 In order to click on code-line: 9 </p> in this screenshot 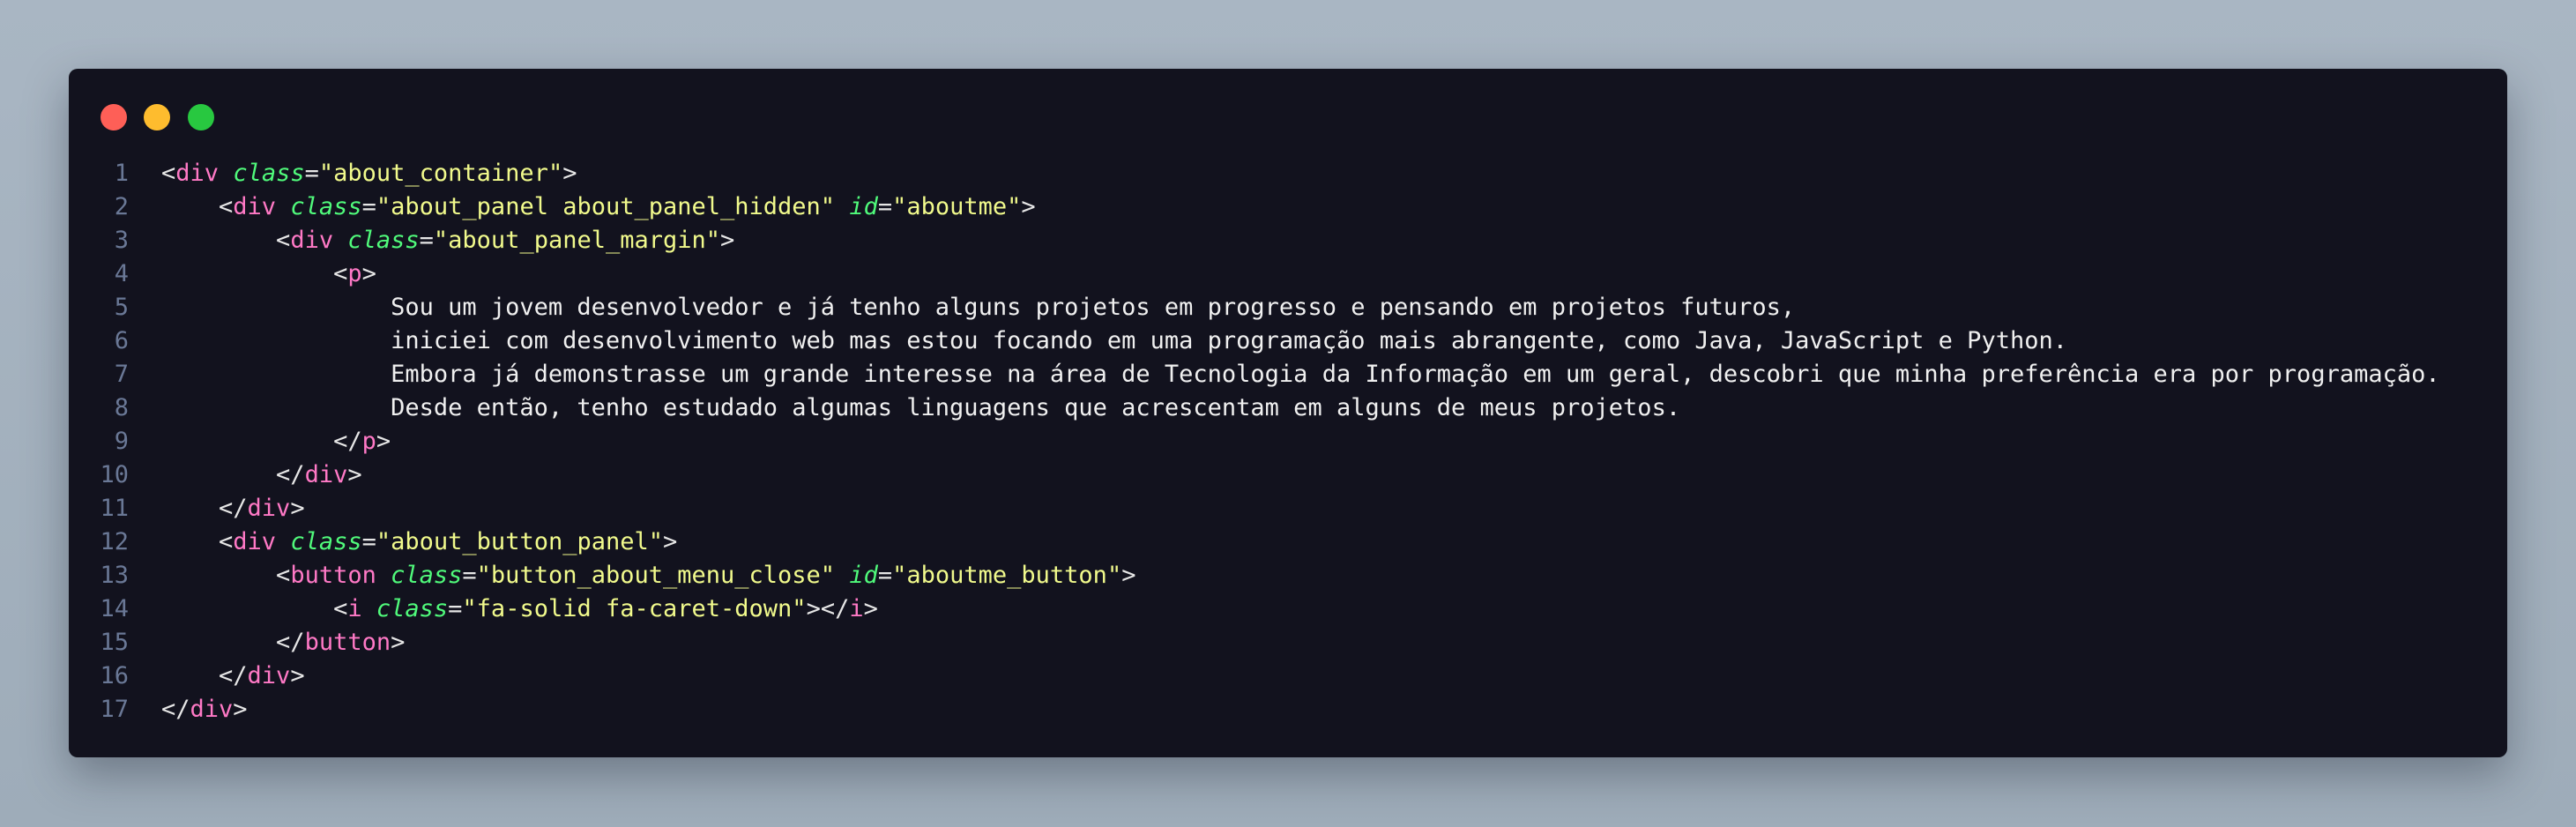, I will do `click(1288, 441)`.